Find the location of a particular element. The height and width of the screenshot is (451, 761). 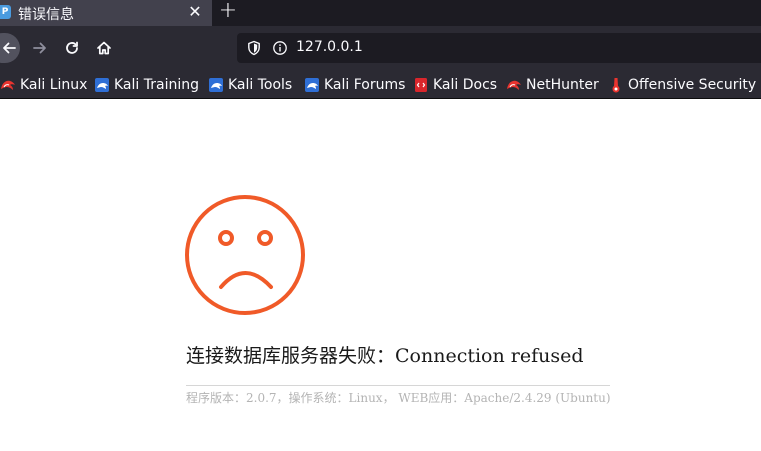

tab-favicon-icon: P is located at coordinates (5, 12).